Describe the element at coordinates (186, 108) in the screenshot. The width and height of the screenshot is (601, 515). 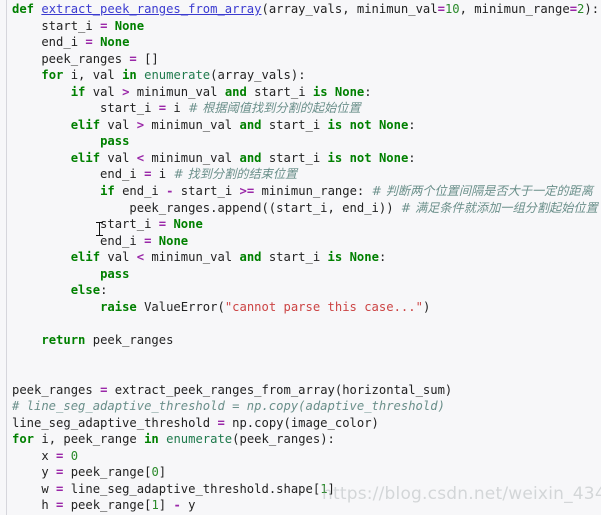
I see `code-line-7: start_i = i # 根据阈值找到分割的起始位置` at that location.